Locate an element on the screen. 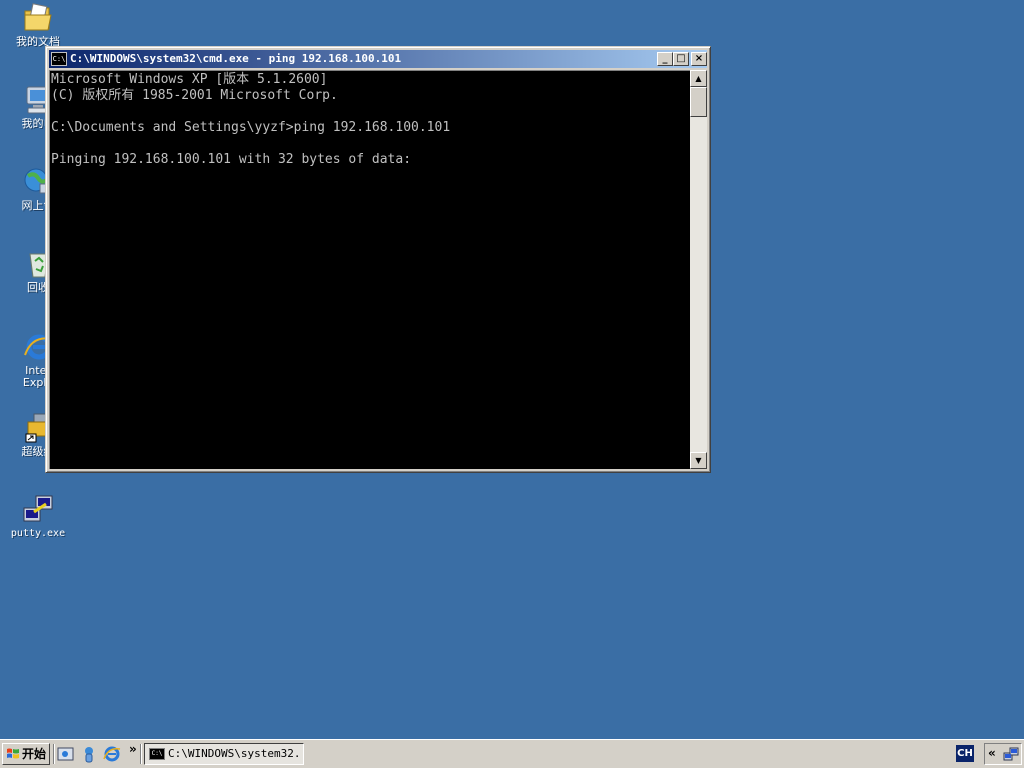 Image resolution: width=1024 pixels, height=768 pixels. console-line: (C) 版权所有 1985-2001 Microsoft Corp. is located at coordinates (194, 95).